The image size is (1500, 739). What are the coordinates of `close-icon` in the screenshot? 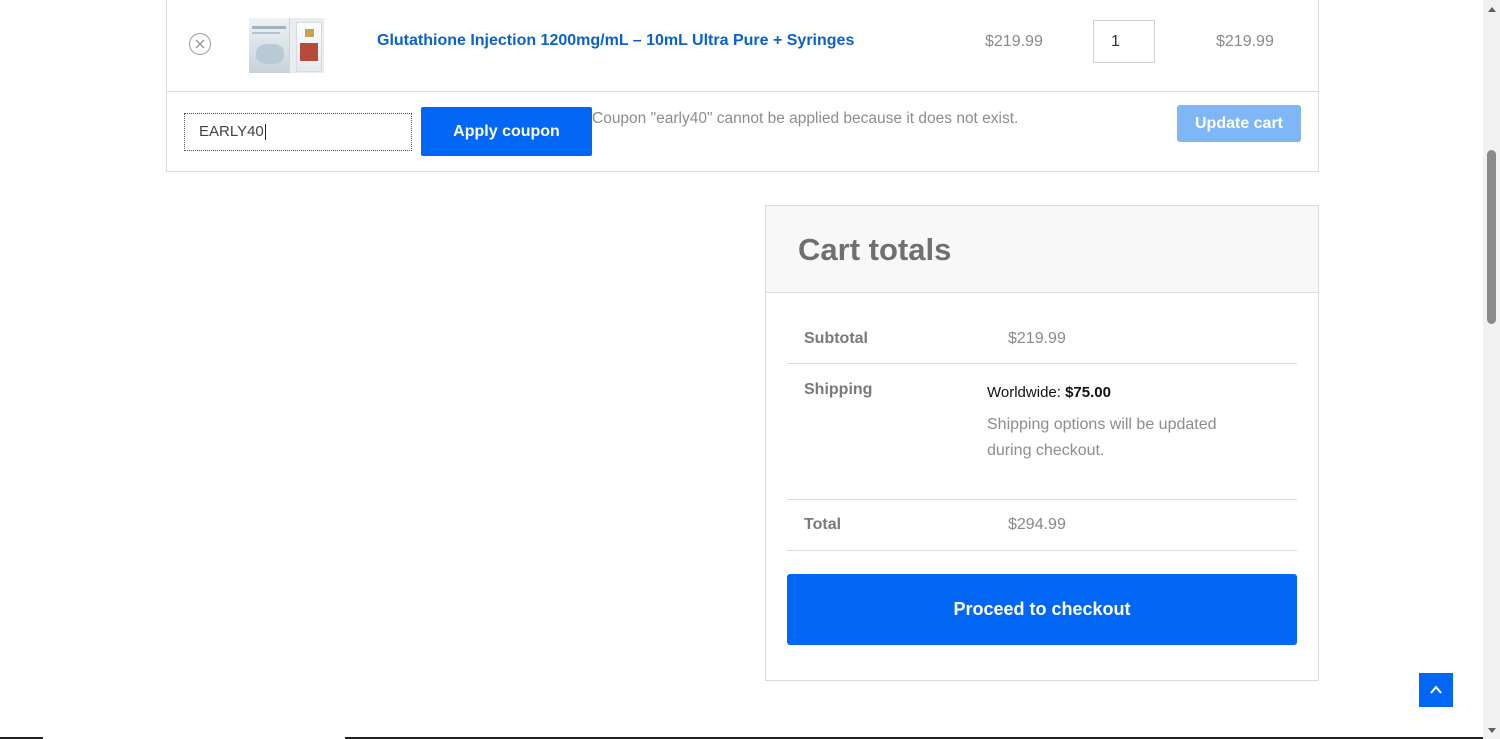 It's located at (200, 44).